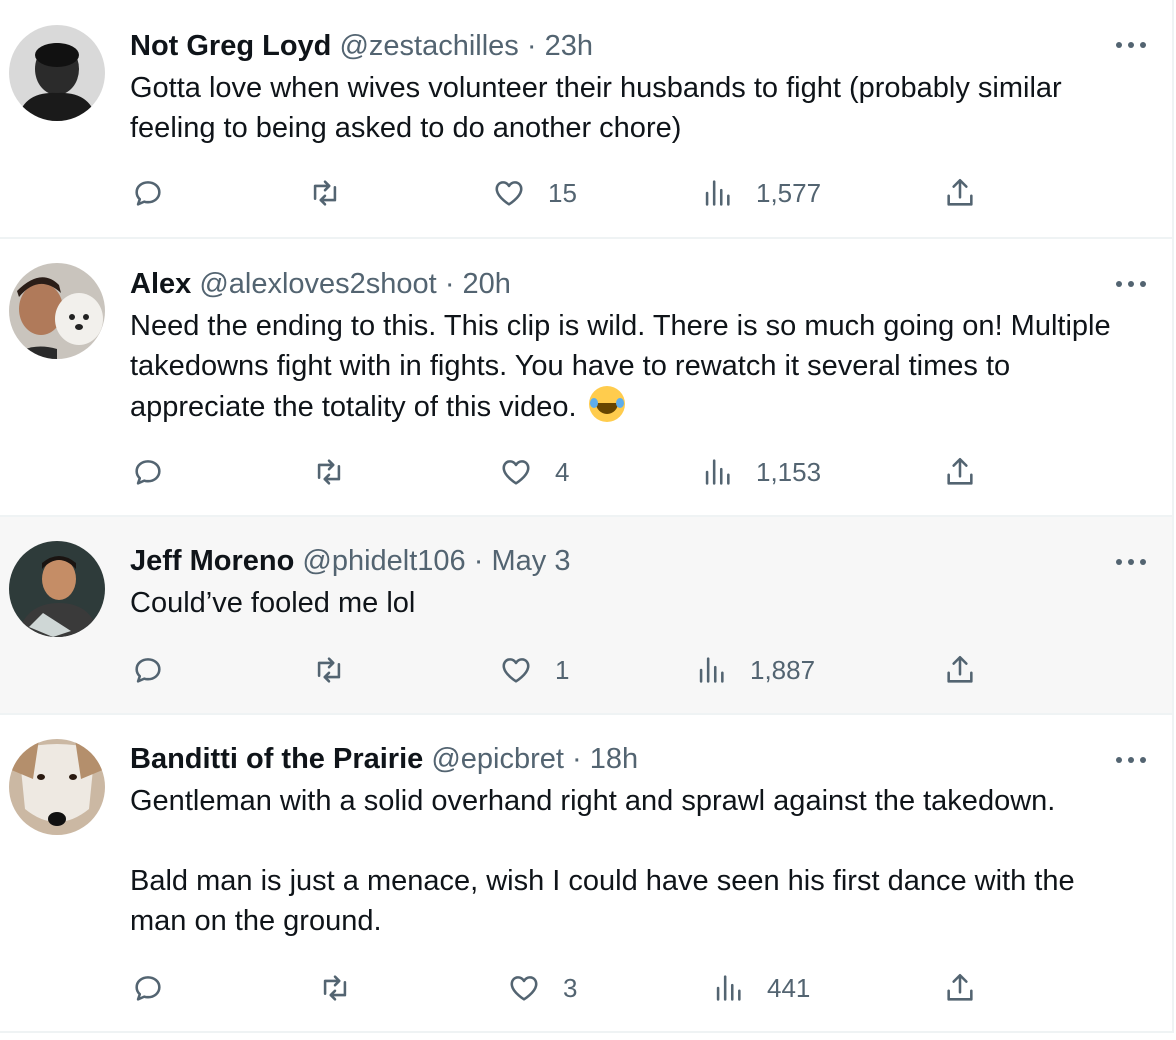 This screenshot has width=1176, height=1040. I want to click on username-handle: @epicbret, so click(497, 759).